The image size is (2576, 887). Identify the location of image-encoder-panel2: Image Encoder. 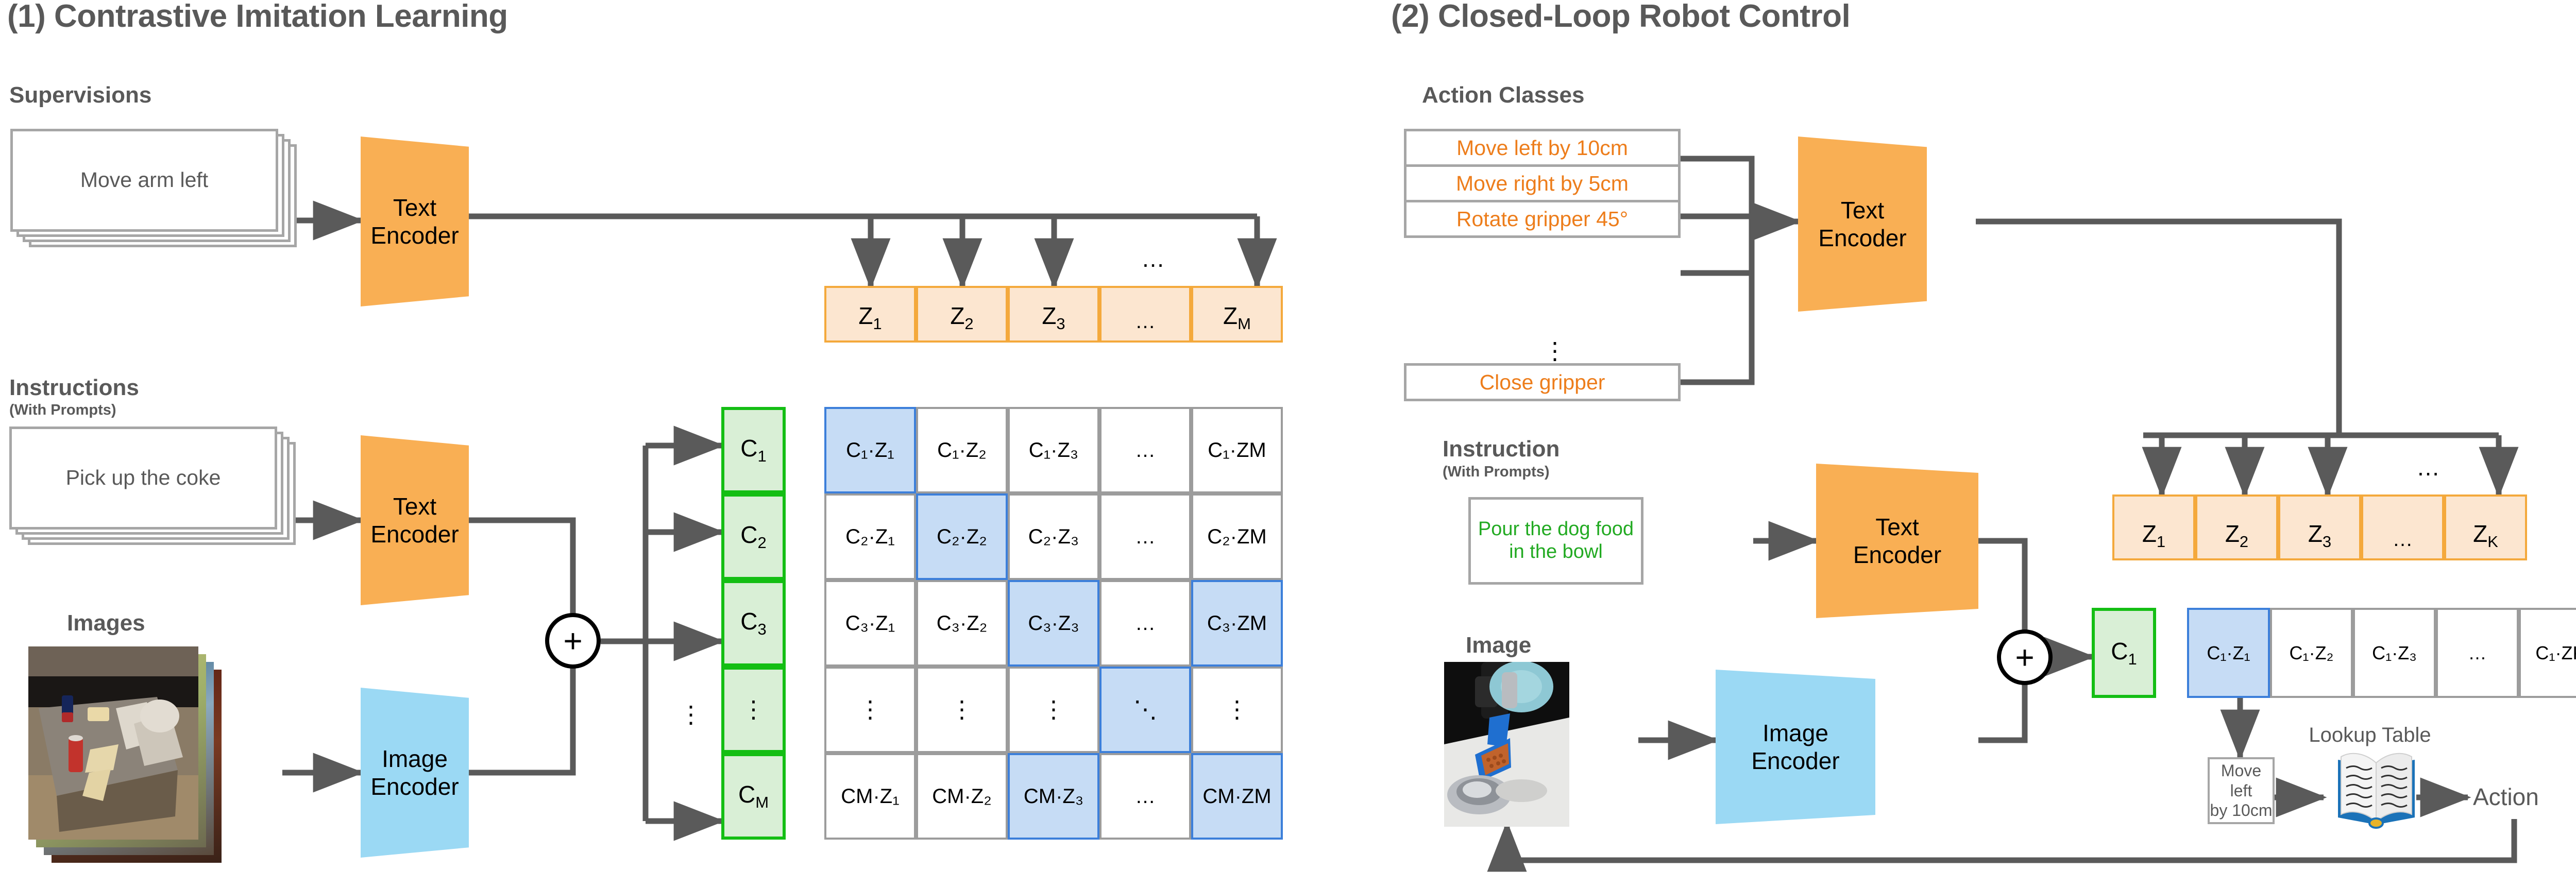
(1795, 747).